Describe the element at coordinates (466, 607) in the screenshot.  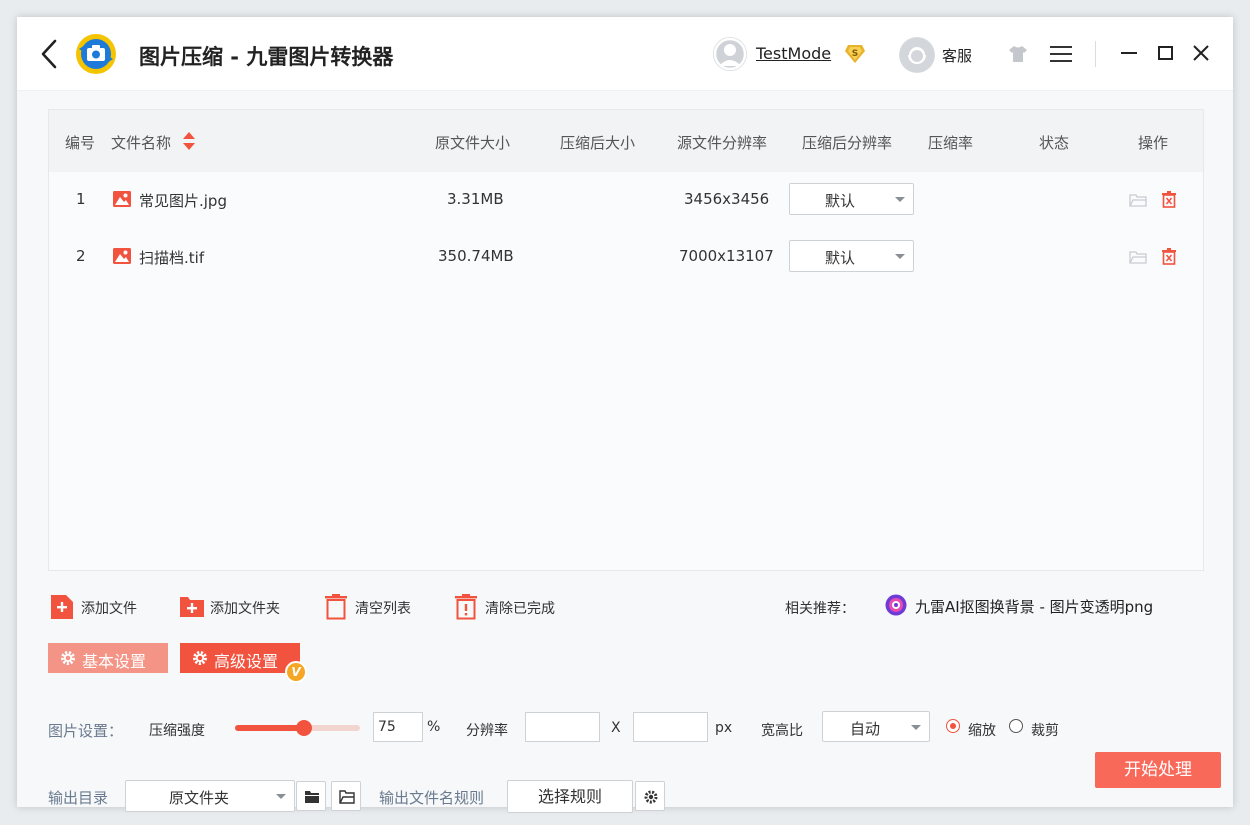
I see `trash-alert-icon` at that location.